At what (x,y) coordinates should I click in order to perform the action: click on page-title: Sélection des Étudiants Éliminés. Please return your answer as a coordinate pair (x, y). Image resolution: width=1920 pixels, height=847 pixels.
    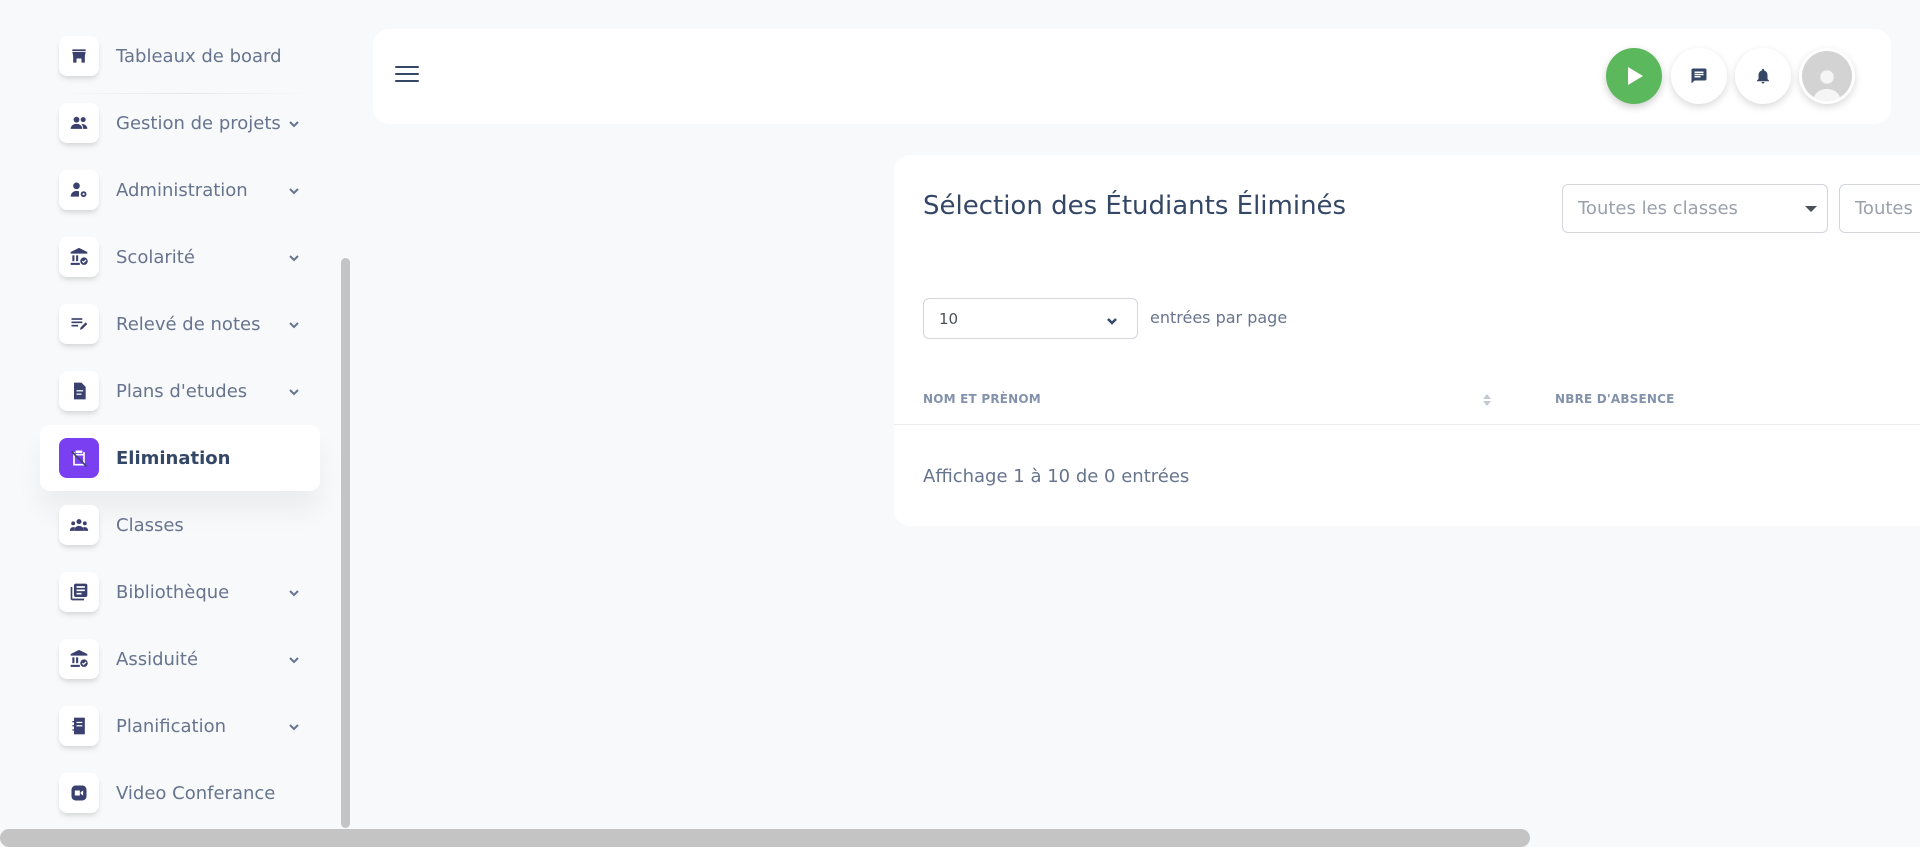
    Looking at the image, I should click on (1135, 206).